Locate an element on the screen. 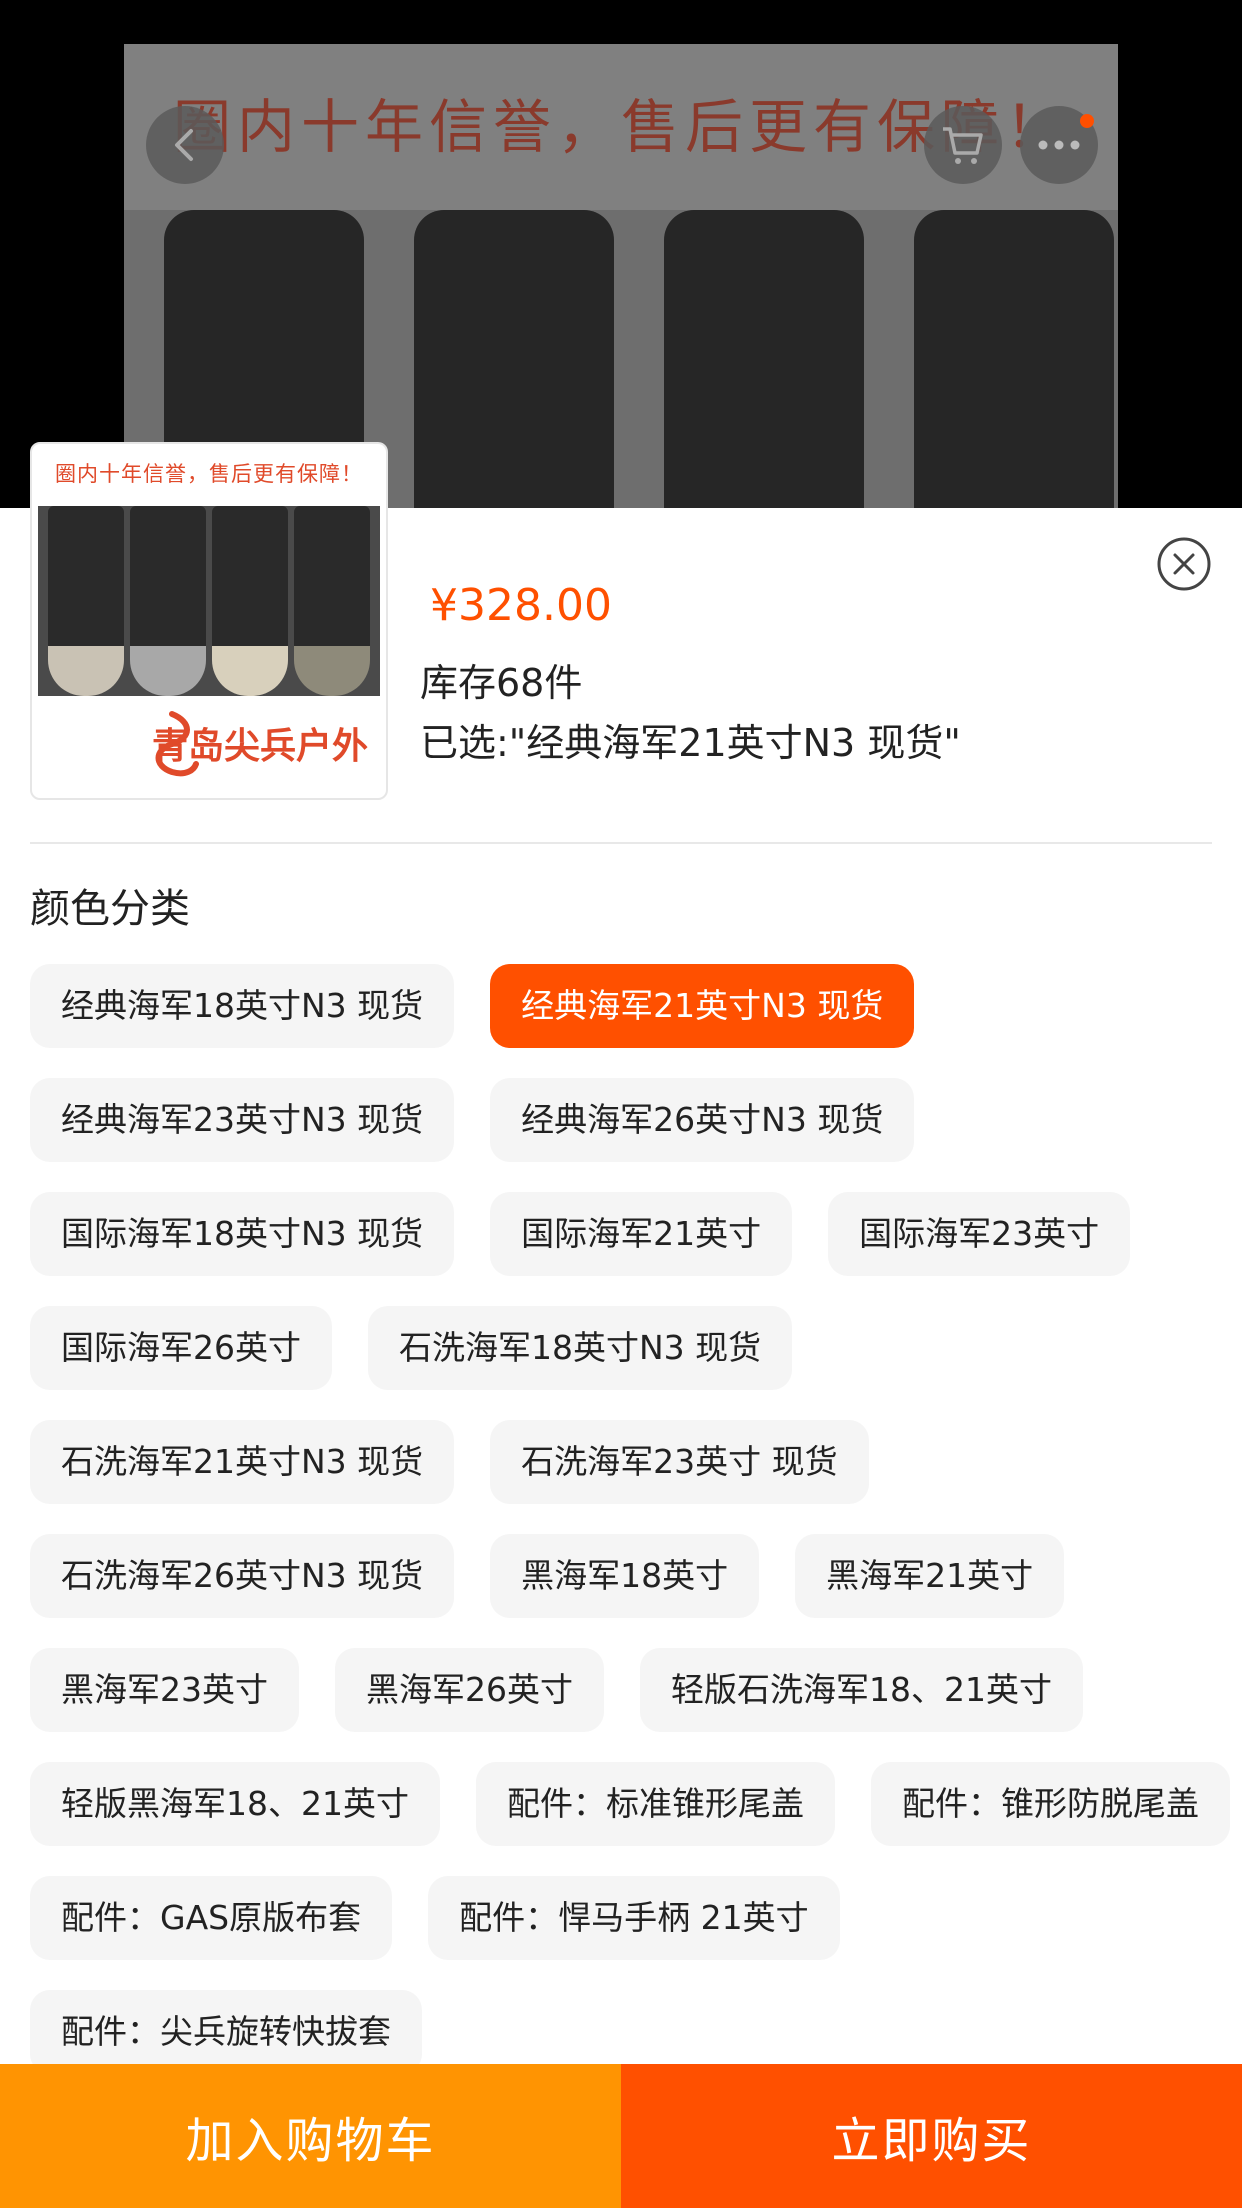 The image size is (1242, 2208). sku-option: 配件：GAS原版布套 is located at coordinates (211, 1918).